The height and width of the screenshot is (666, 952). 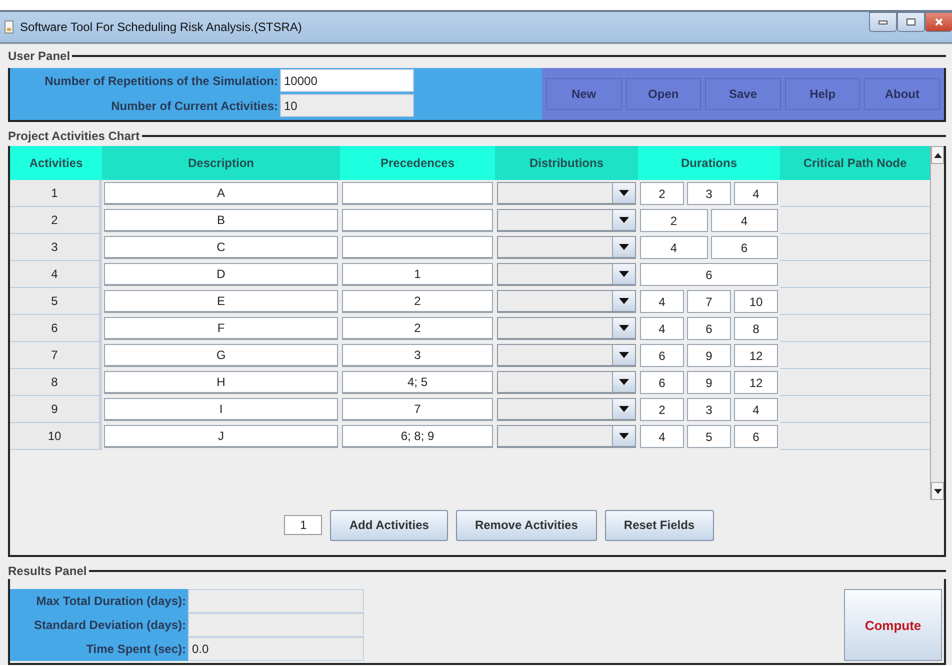 I want to click on duration-field: 7, so click(x=709, y=301).